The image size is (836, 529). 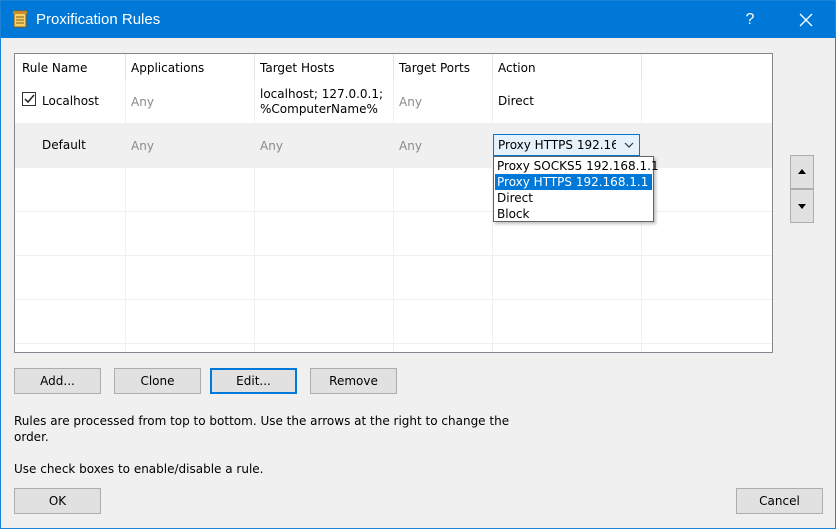 What do you see at coordinates (98, 19) in the screenshot?
I see `window-title: Proxification Rules` at bounding box center [98, 19].